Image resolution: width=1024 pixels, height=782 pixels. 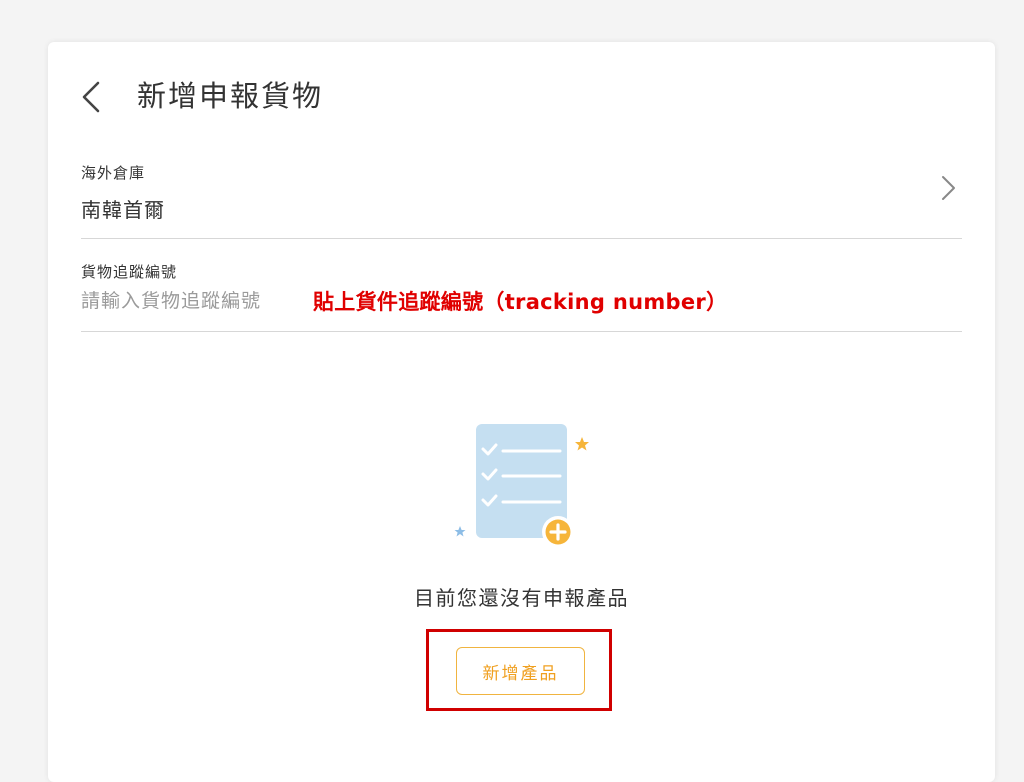 I want to click on warehouse-value: 南韓首爾, so click(x=123, y=210).